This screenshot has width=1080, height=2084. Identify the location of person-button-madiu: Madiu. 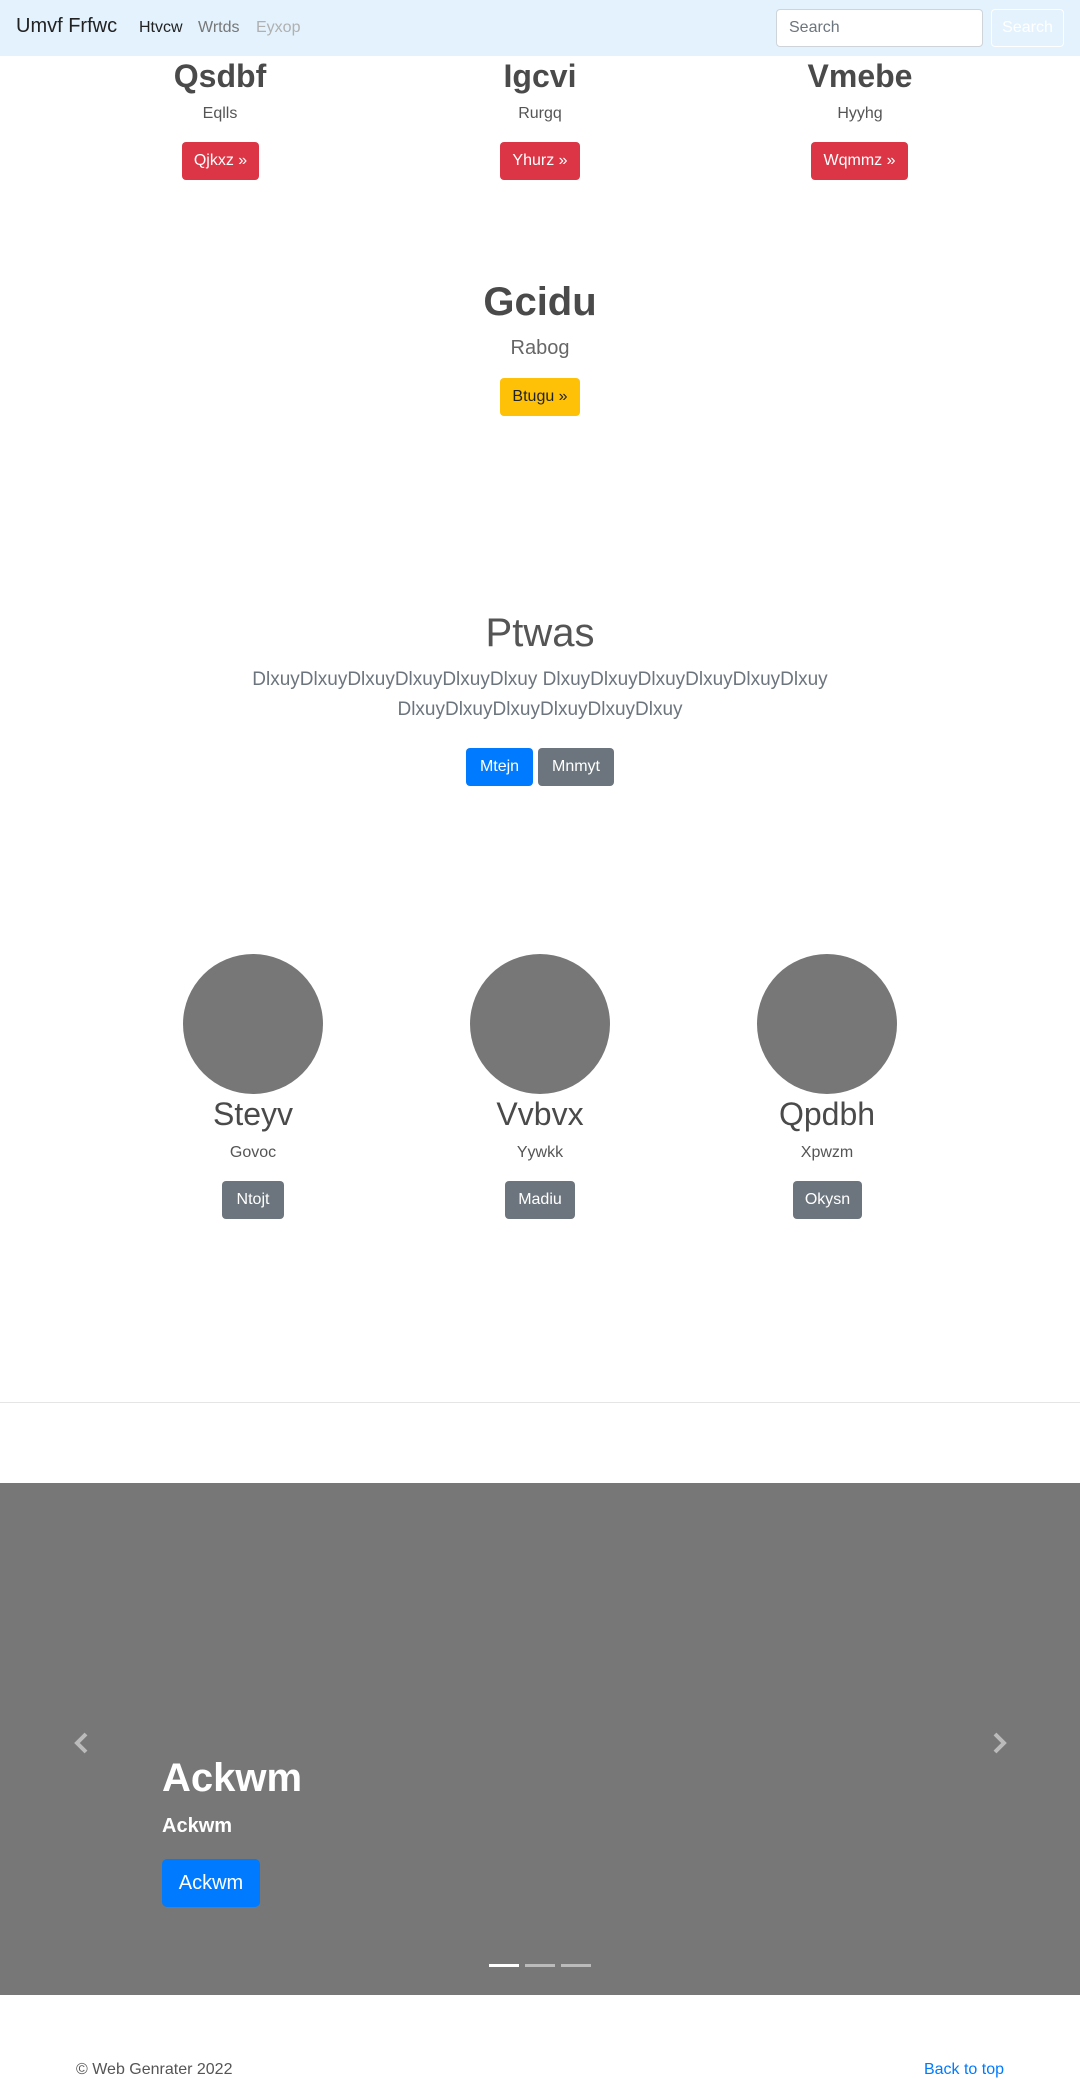
(540, 1200).